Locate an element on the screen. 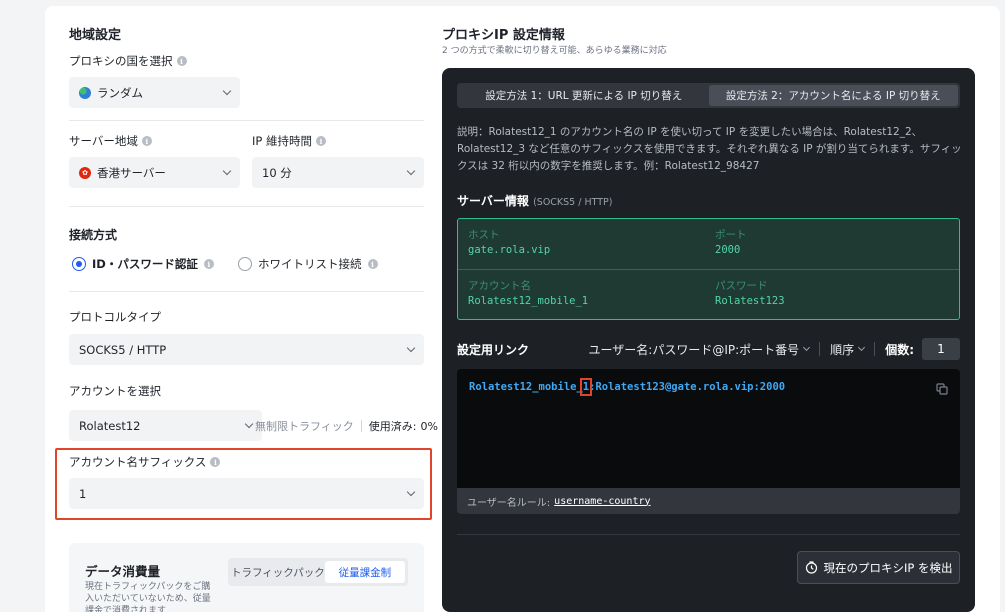  tab-url-update: 設定方法 1：URL 更新による IP 切り替え is located at coordinates (584, 95).